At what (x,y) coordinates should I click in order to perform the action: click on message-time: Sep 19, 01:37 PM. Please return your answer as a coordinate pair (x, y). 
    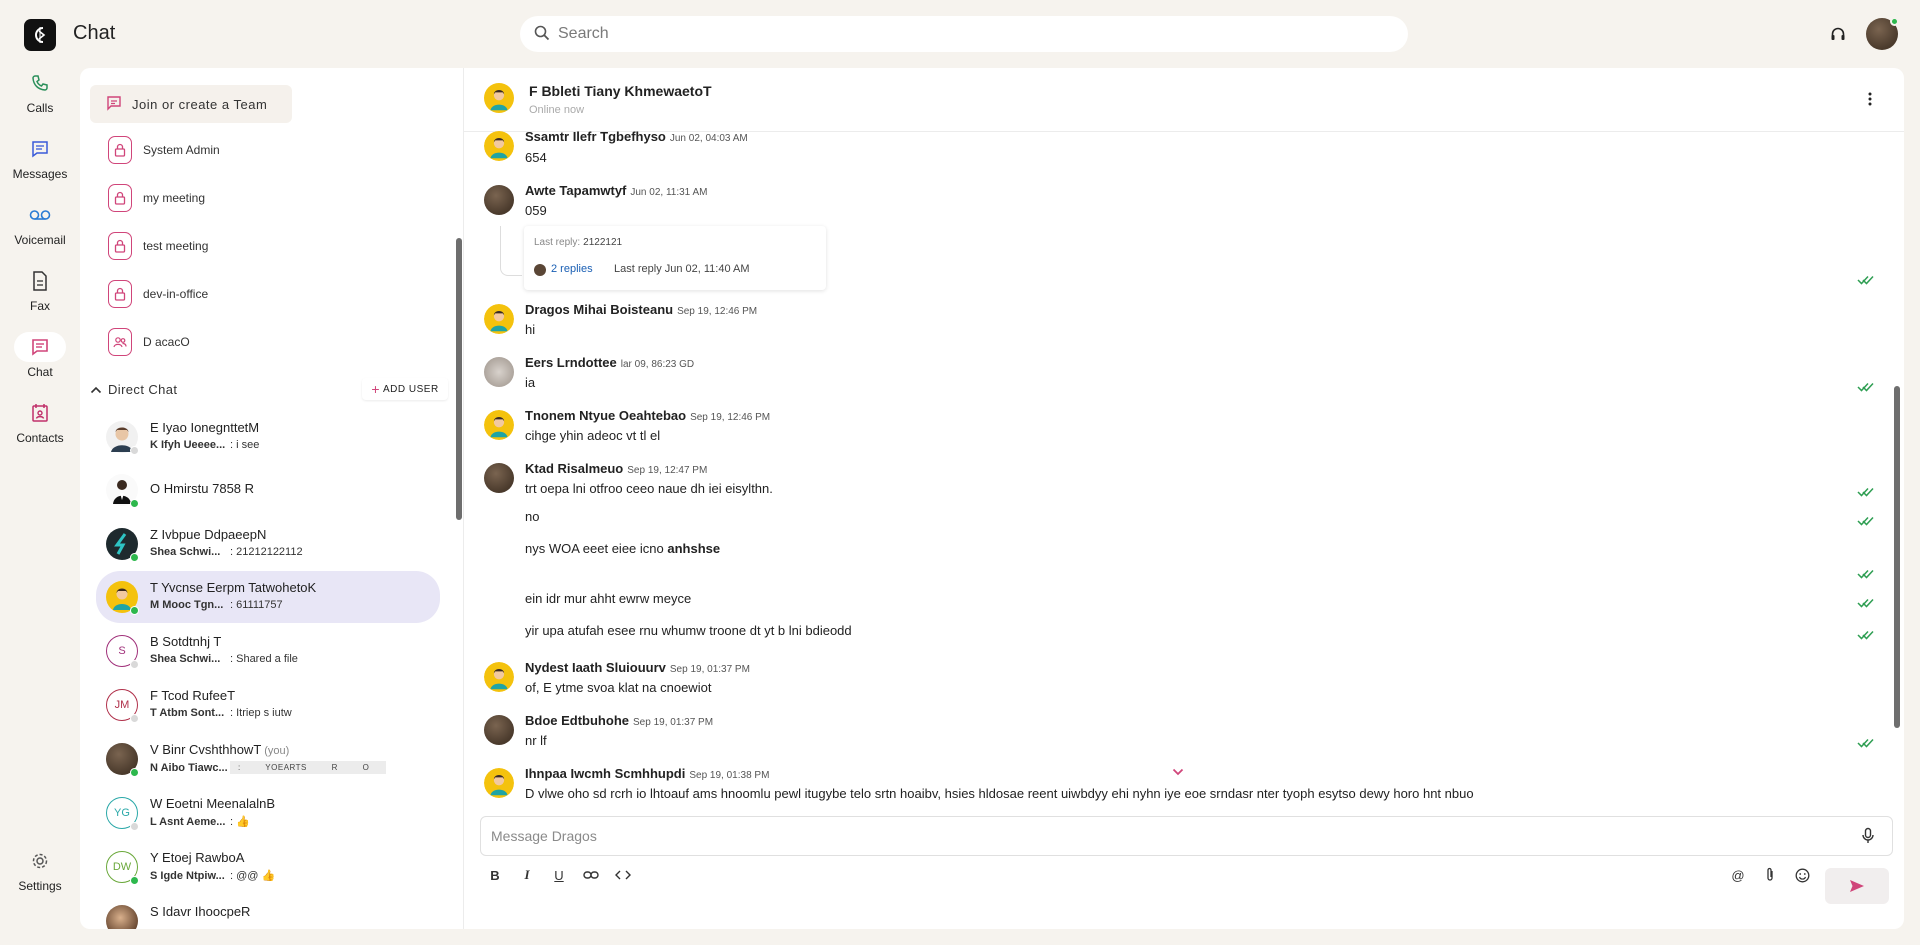
    Looking at the image, I should click on (673, 722).